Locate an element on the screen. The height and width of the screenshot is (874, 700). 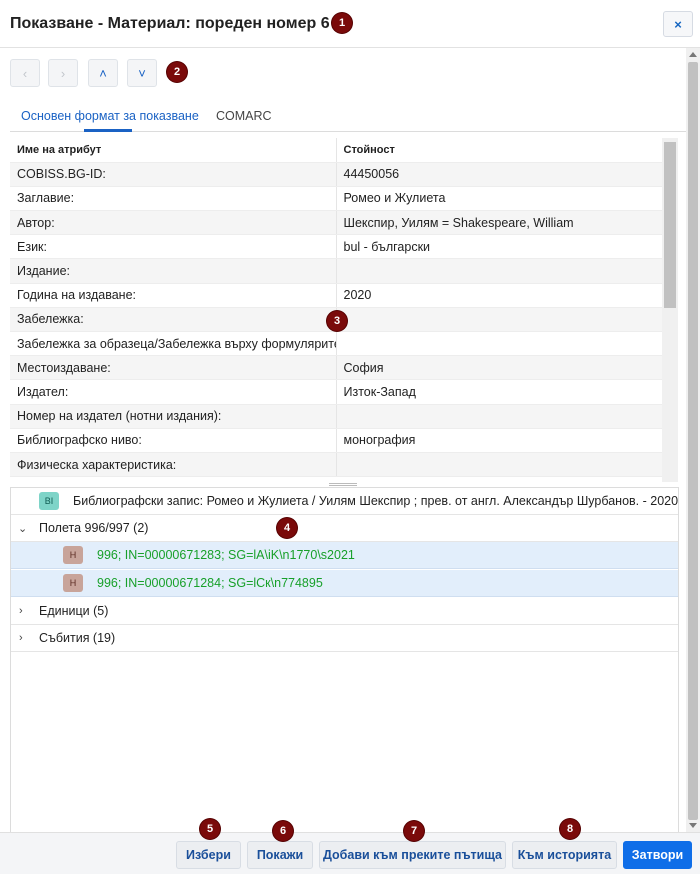
attribute-value: bul - български is located at coordinates (499, 247).